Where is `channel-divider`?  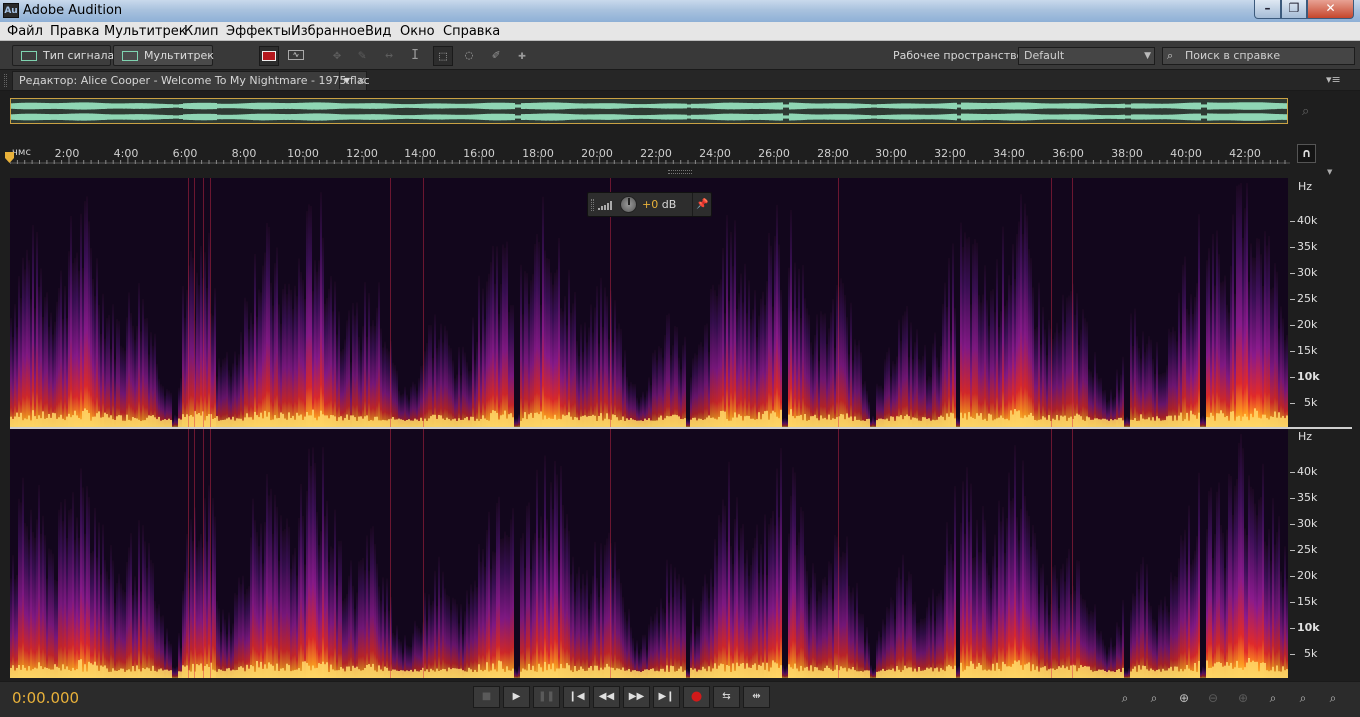
channel-divider is located at coordinates (681, 428).